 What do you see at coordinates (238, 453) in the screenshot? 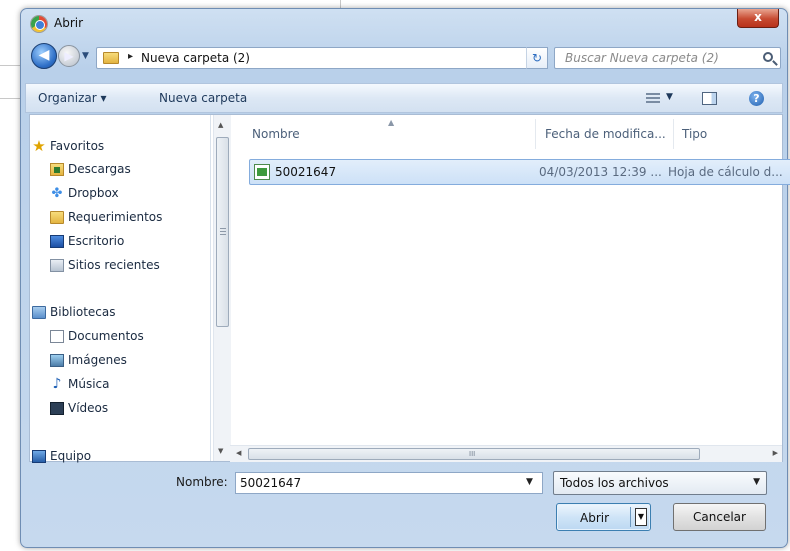
I see `scroll-left-arrow-icon: ◀` at bounding box center [238, 453].